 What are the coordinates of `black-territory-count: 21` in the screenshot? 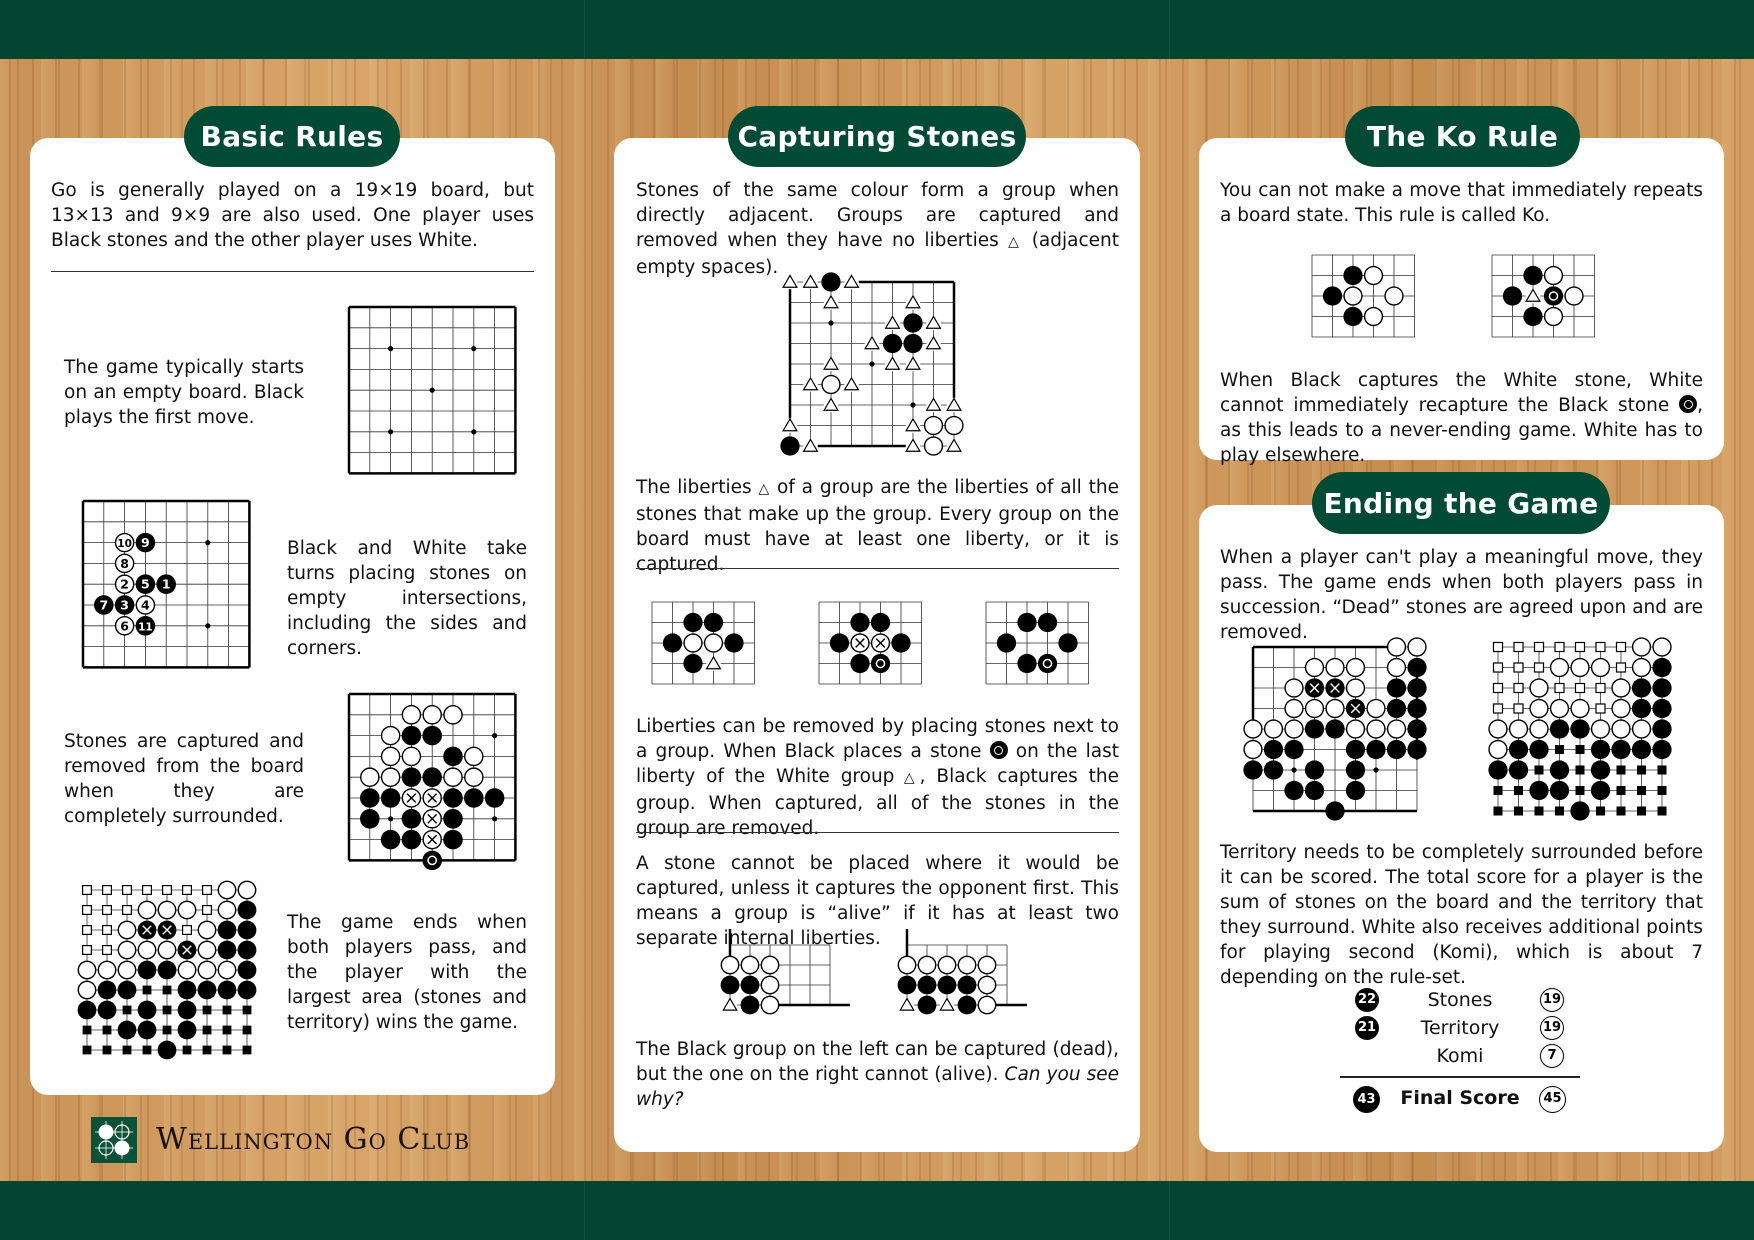 It's located at (1367, 1028).